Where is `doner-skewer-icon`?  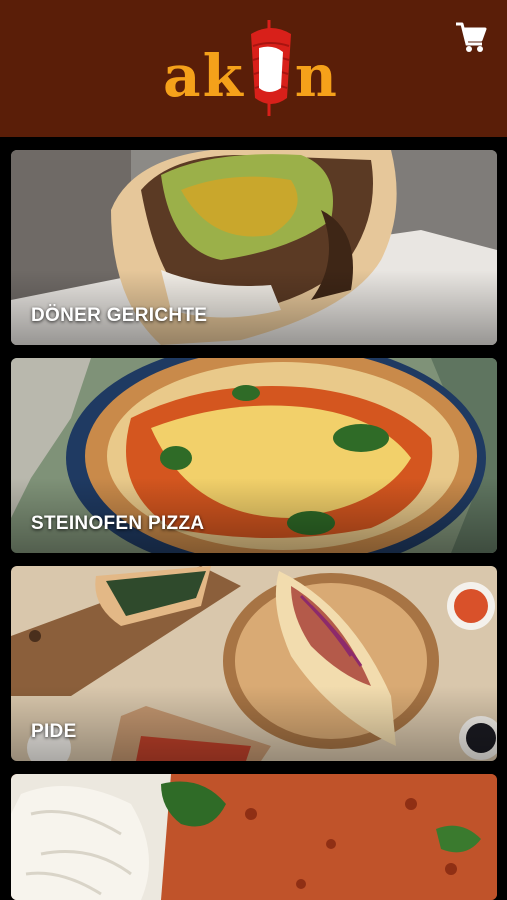 doner-skewer-icon is located at coordinates (271, 68).